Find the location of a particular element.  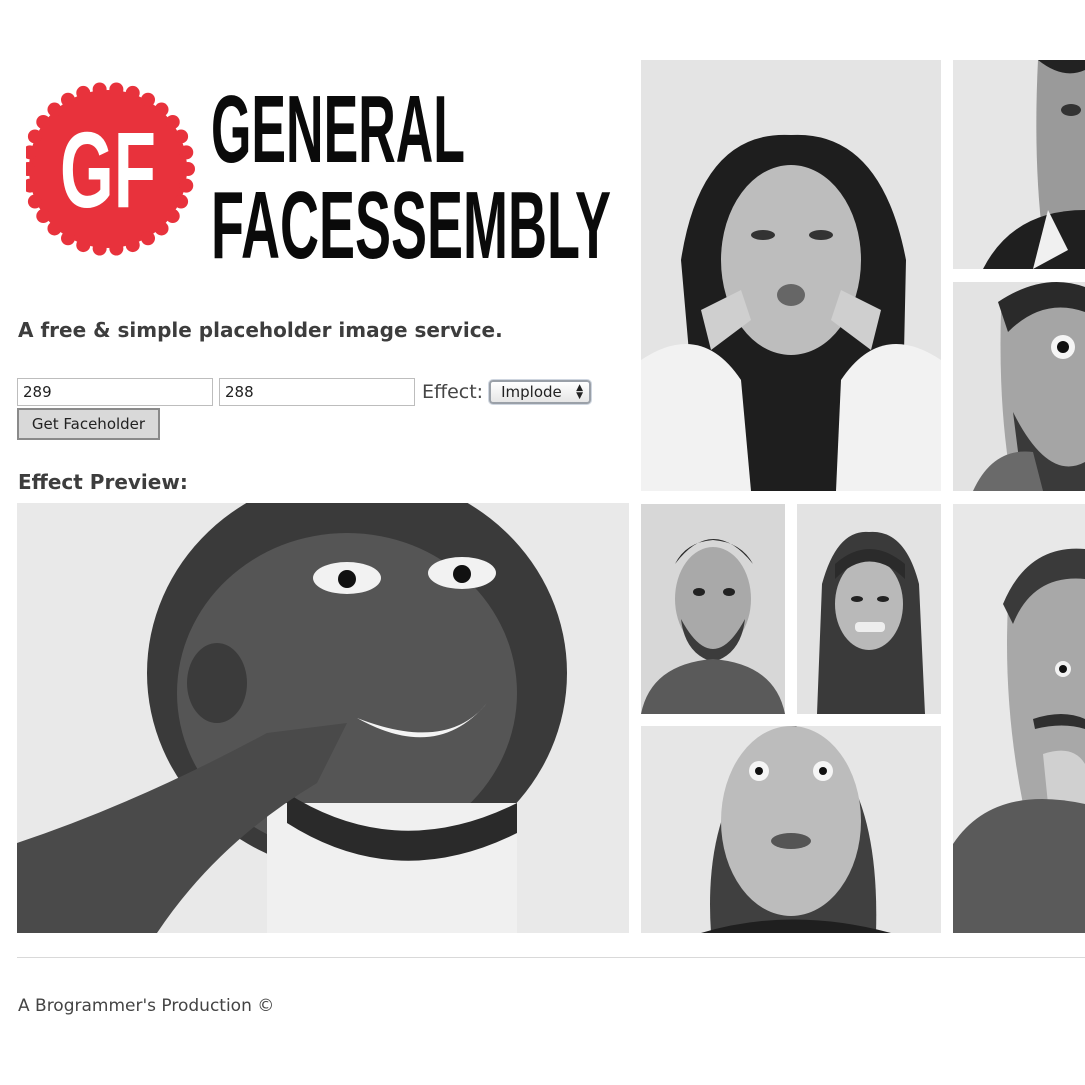

badge-text: GF is located at coordinates (108, 169).